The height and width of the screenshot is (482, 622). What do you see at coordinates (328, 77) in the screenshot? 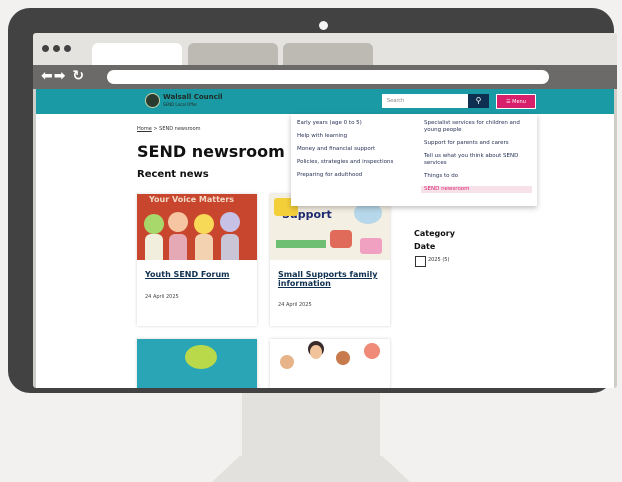
I see `address-bar` at bounding box center [328, 77].